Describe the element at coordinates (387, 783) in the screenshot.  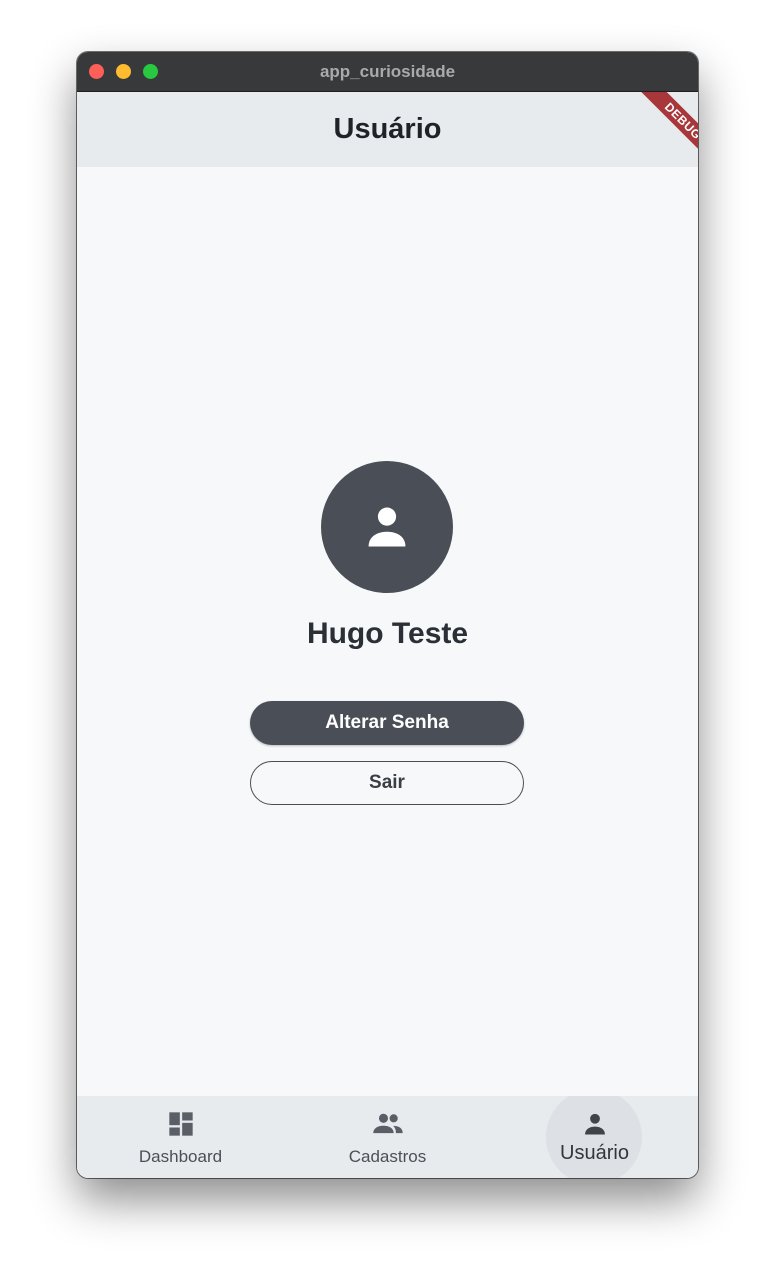
I see `logout-button: Sair` at that location.